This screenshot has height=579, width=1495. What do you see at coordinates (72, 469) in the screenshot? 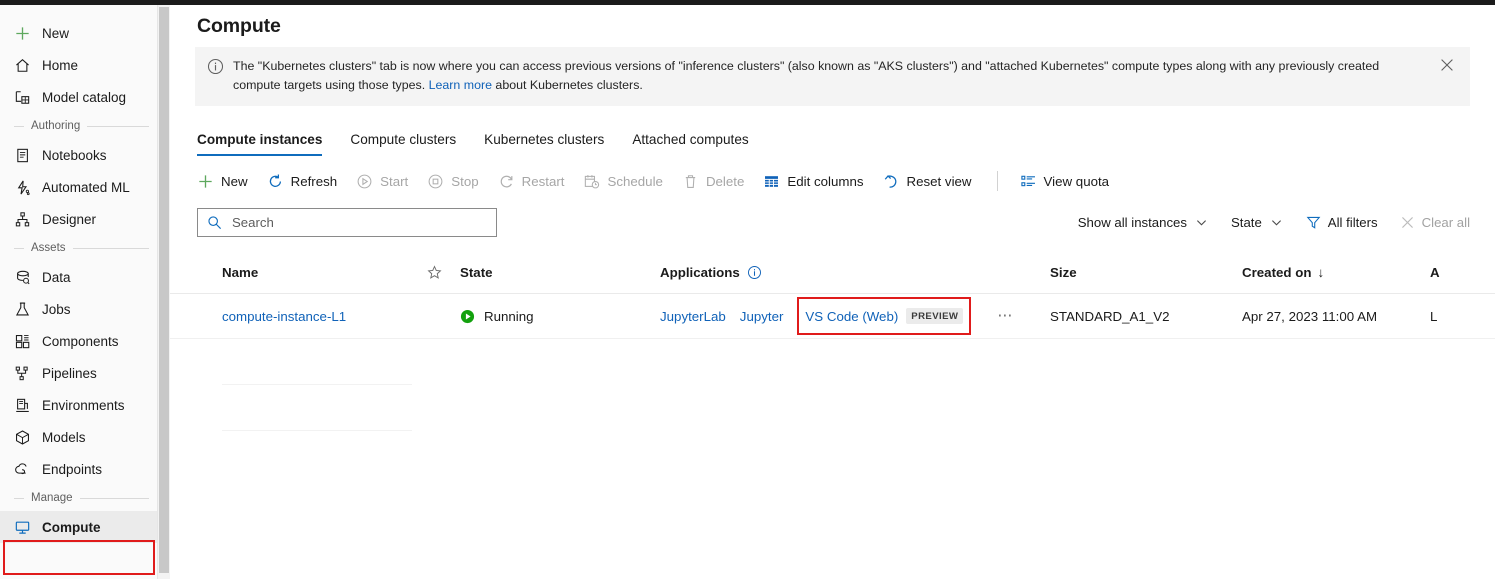
I see `sidebar-item-label: Endpoints` at bounding box center [72, 469].